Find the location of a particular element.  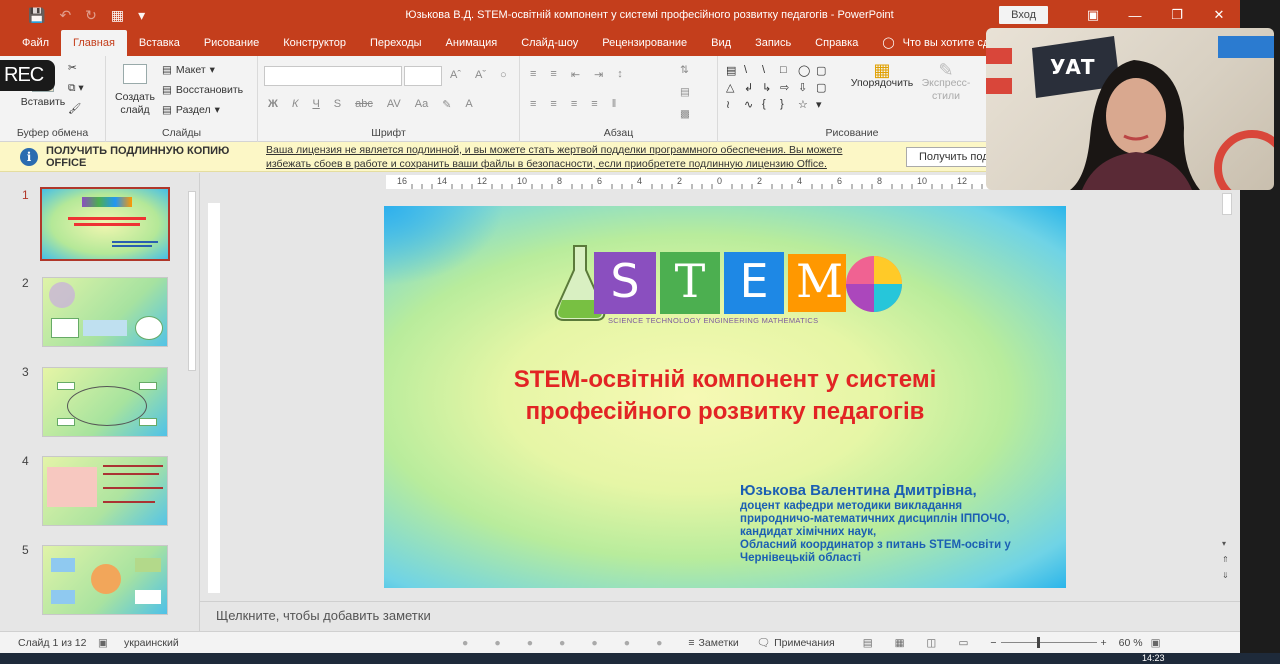

shapes-gallery: ▤ \ \ □ ◯ ▢ △ ↲ ↳ ⇨ ⇩ ▢ ≀ ∿ { } ☆ ▾ is located at coordinates (780, 87).